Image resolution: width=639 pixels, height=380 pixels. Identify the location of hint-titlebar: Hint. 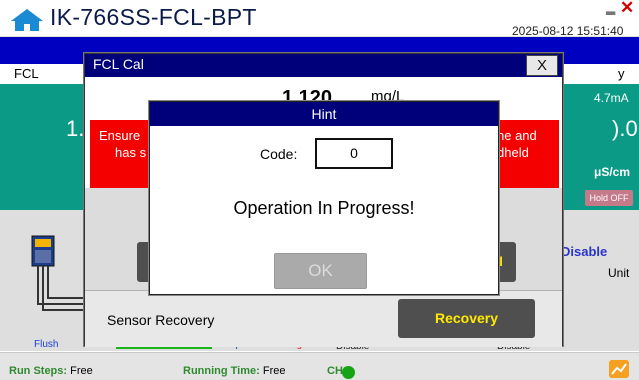
(324, 114).